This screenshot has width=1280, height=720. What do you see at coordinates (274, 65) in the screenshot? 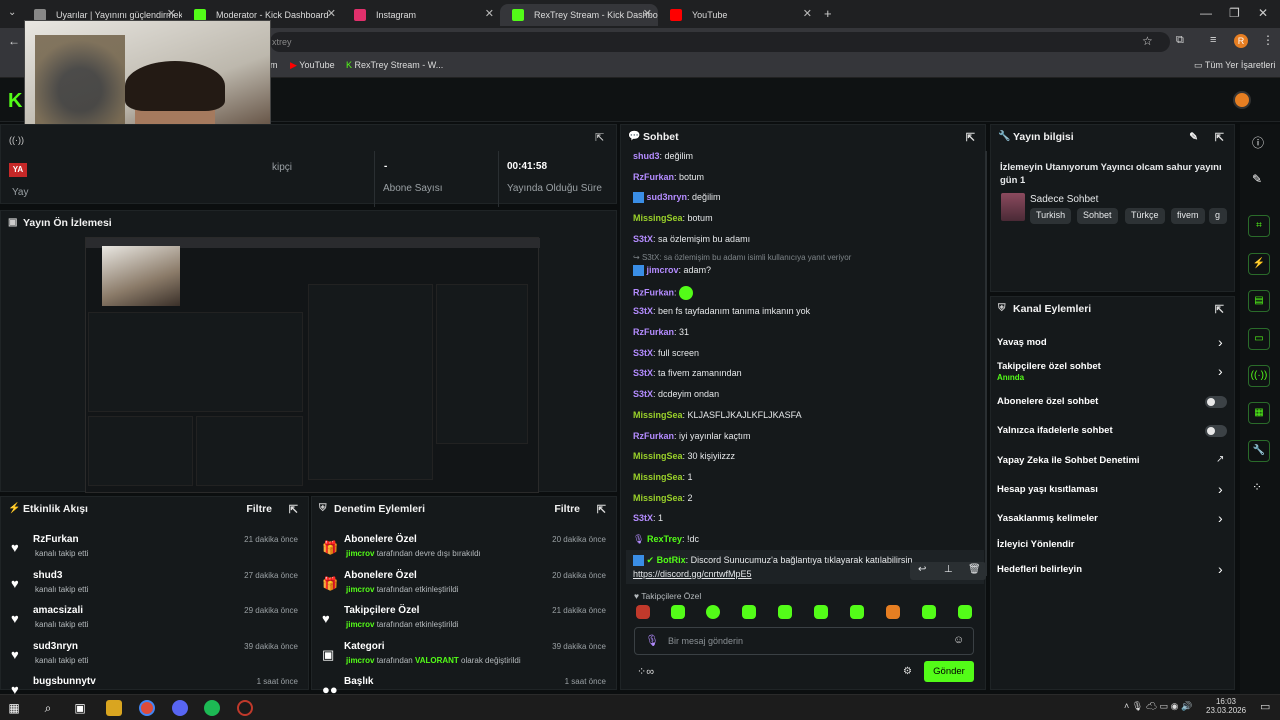
I see `bookmark-item: m` at bounding box center [274, 65].